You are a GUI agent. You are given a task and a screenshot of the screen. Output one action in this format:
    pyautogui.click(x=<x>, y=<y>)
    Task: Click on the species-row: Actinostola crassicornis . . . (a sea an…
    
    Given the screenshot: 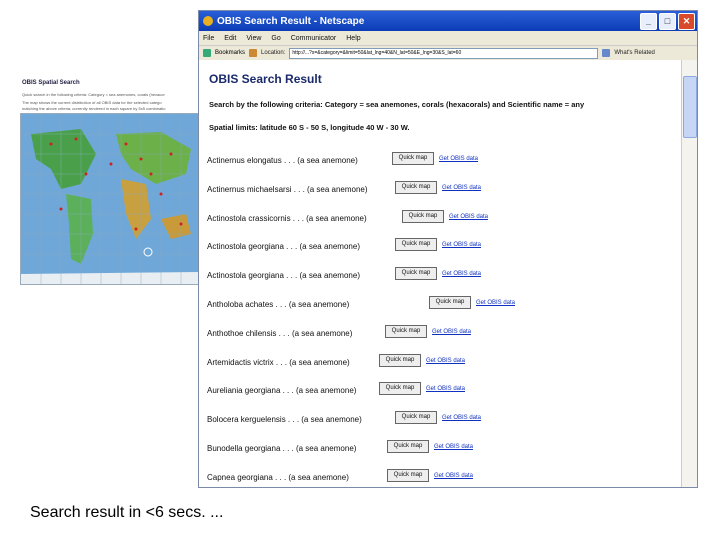 What is the action you would take?
    pyautogui.click(x=442, y=218)
    